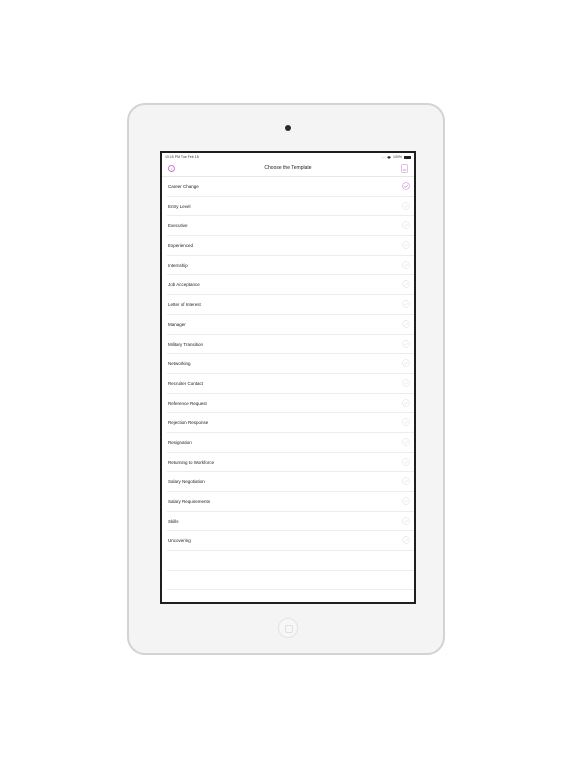 Image resolution: width=576 pixels, height=768 pixels. Describe the element at coordinates (178, 265) in the screenshot. I see `template-label: Internship` at that location.